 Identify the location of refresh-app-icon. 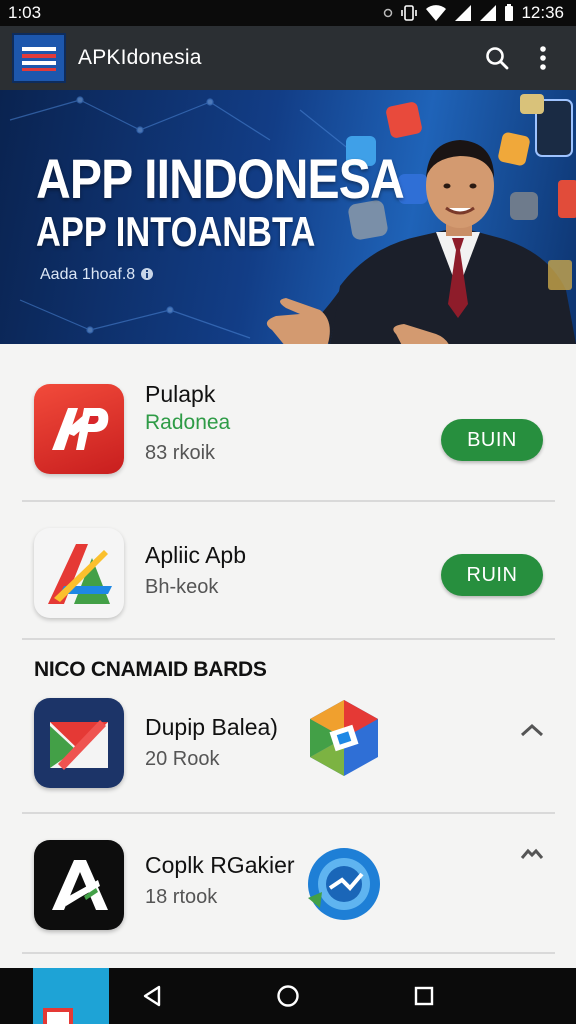
(344, 884).